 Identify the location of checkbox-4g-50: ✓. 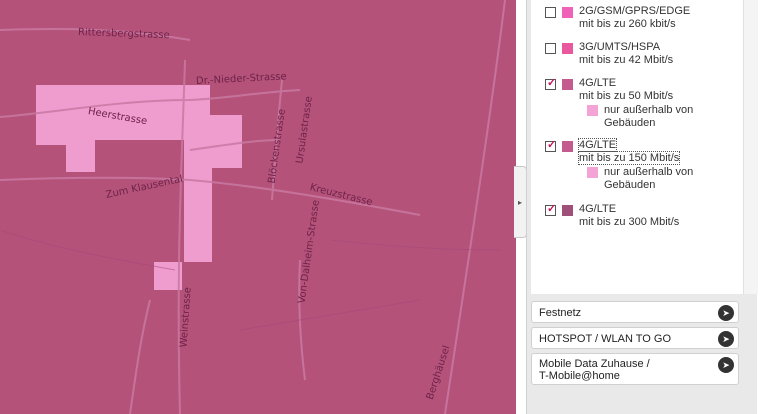
(551, 83).